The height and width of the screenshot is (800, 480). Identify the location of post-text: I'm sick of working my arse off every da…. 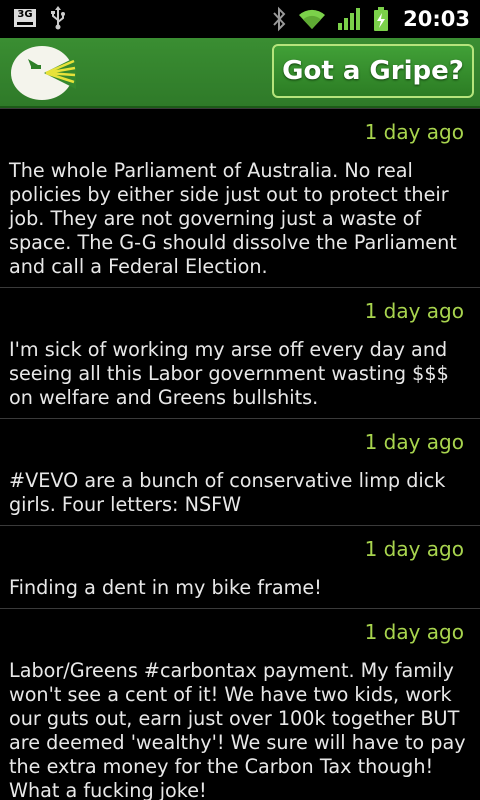
(229, 373).